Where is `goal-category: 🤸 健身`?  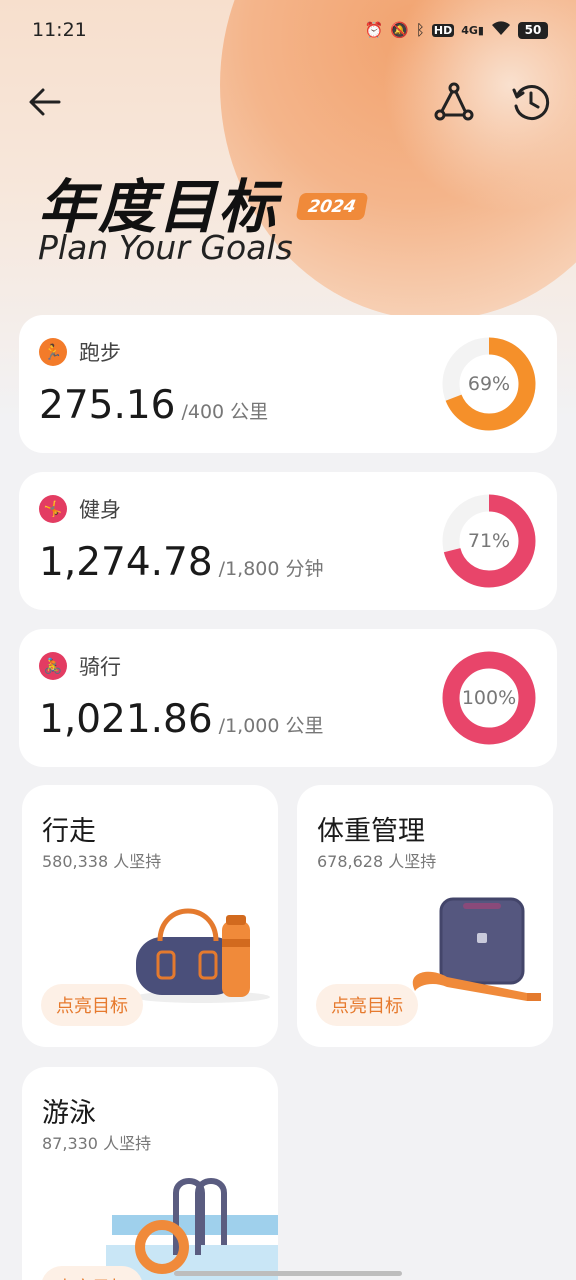 goal-category: 🤸 健身 is located at coordinates (80, 509).